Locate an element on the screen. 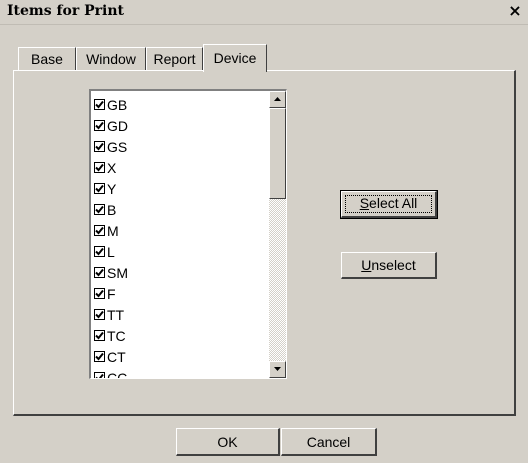  title-bar: Items for Print × is located at coordinates (264, 12).